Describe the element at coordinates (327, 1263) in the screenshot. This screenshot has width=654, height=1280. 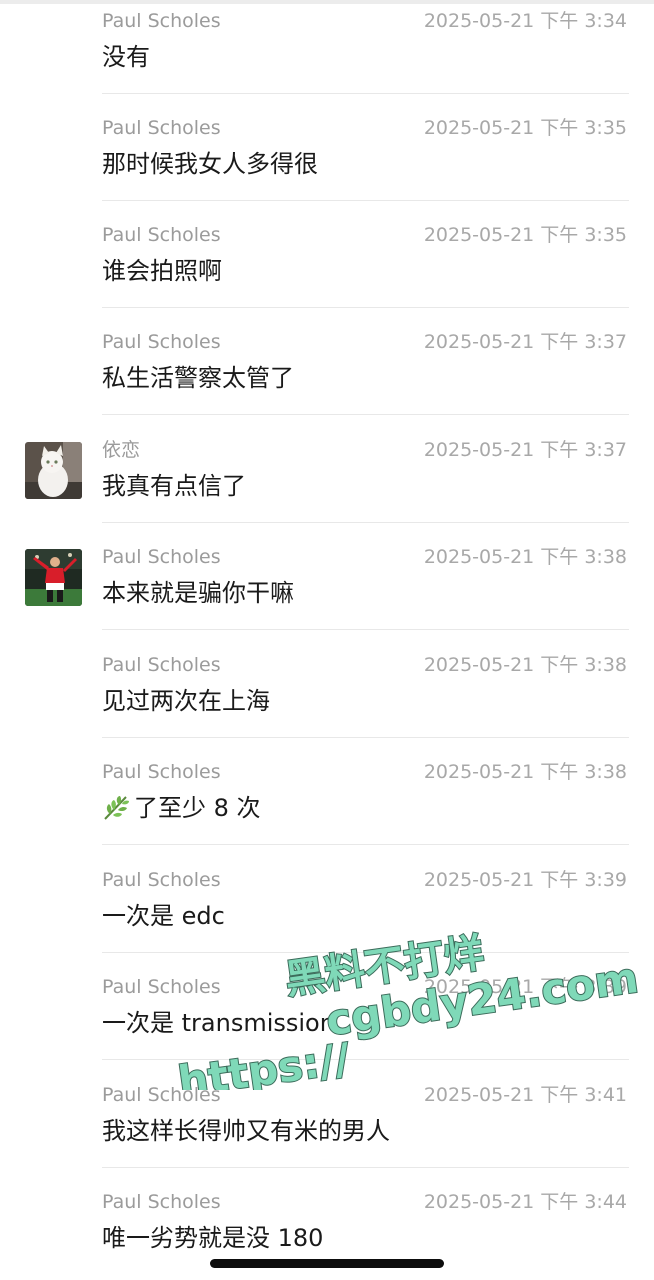
I see `home-indicator` at that location.